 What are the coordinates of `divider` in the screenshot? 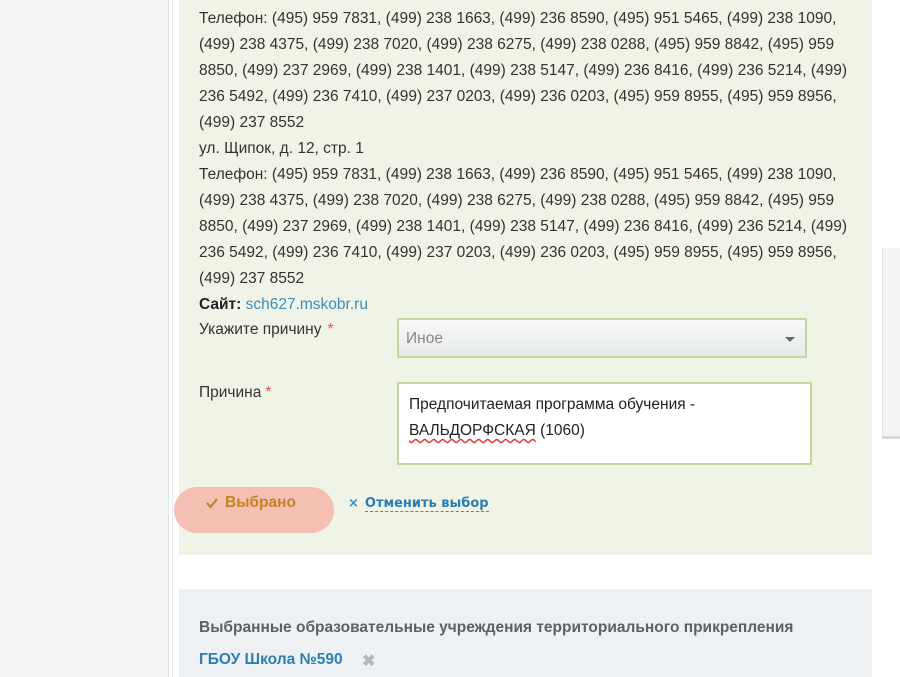 It's located at (172, 338).